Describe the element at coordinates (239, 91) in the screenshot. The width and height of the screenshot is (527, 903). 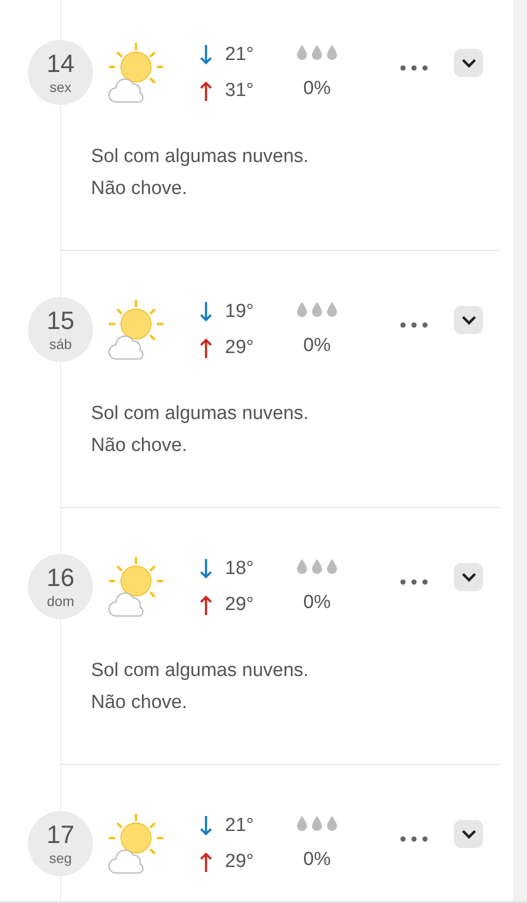
I see `high-temperature: 31°` at that location.